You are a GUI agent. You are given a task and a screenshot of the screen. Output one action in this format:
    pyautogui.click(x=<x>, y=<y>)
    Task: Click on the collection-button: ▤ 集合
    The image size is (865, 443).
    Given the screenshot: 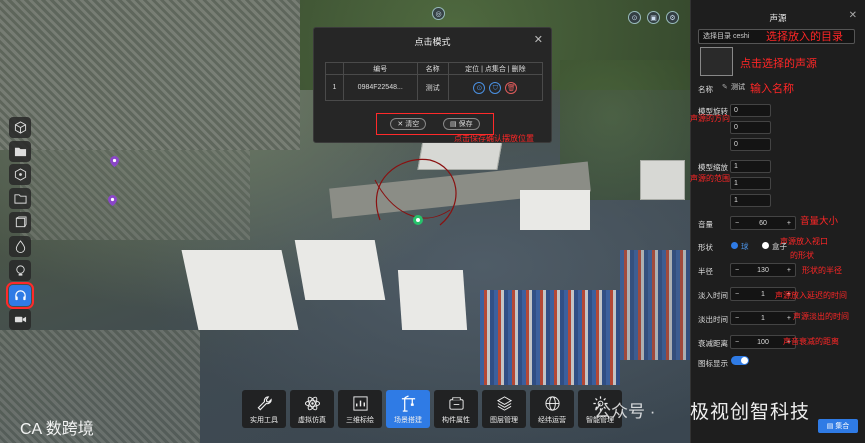 What is the action you would take?
    pyautogui.click(x=838, y=426)
    